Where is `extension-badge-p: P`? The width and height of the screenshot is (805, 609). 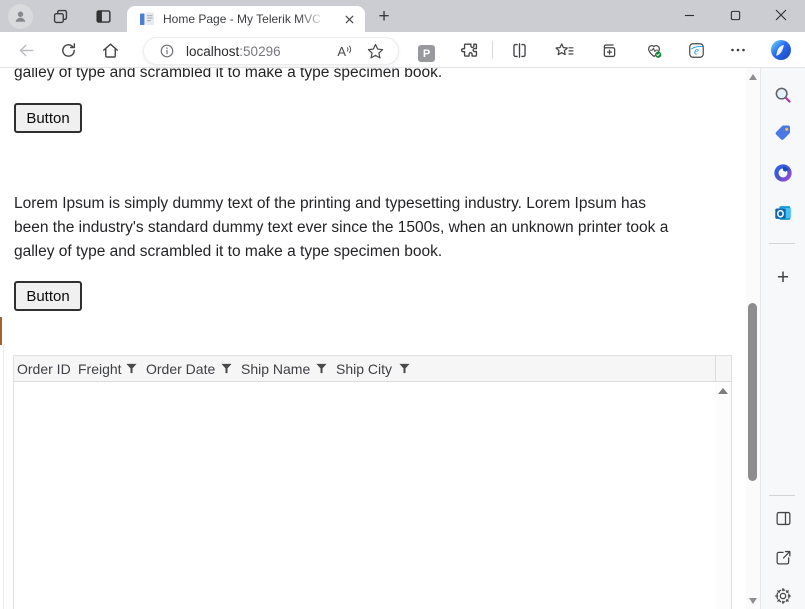
extension-badge-p: P is located at coordinates (426, 53).